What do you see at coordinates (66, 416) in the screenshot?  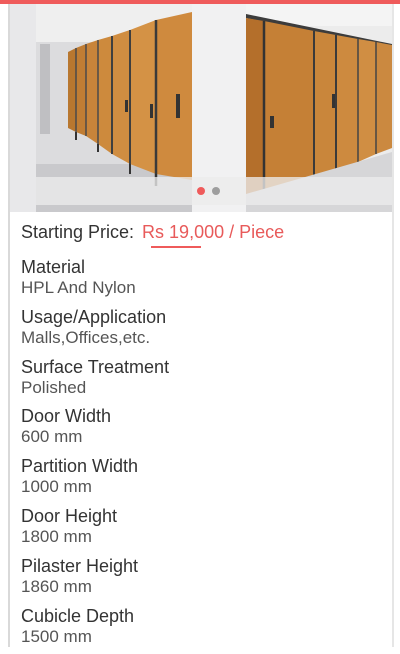 I see `spec-label: Door Width` at bounding box center [66, 416].